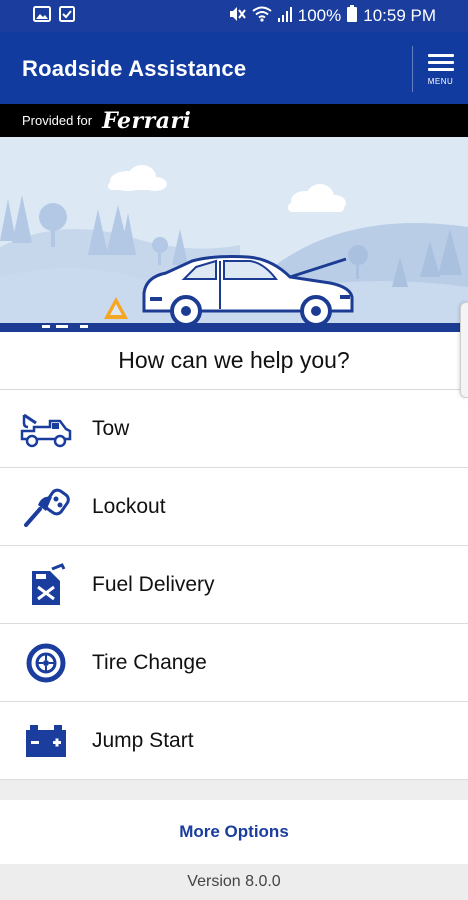 The image size is (468, 900). Describe the element at coordinates (67, 16) in the screenshot. I see `checklist-icon` at that location.